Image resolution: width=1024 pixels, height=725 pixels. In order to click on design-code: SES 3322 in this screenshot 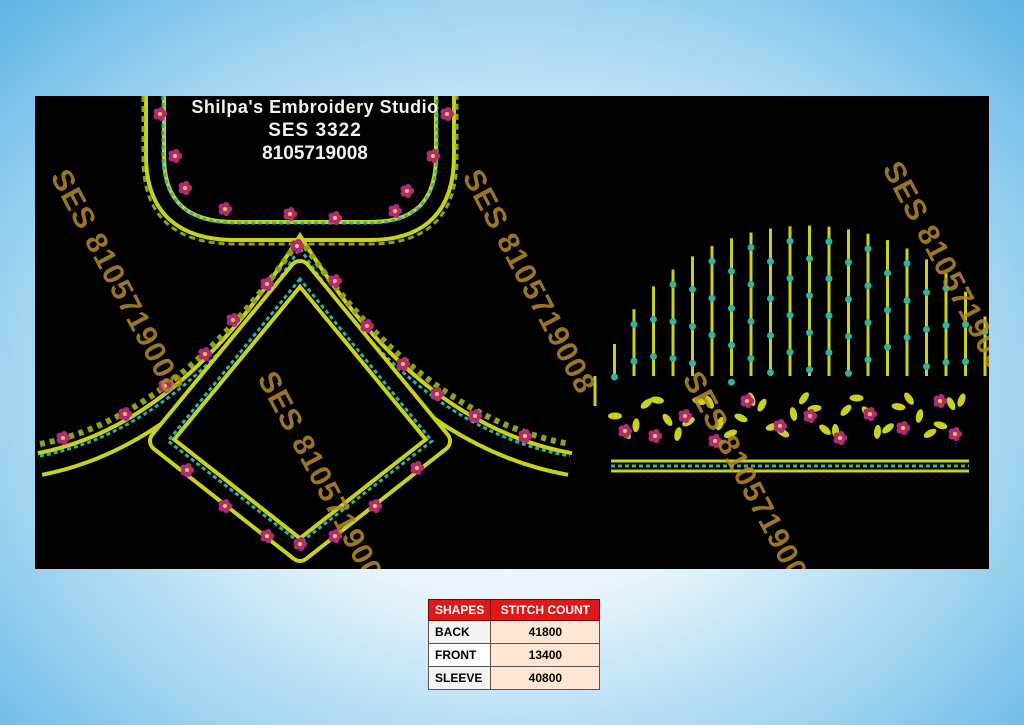, I will do `click(315, 130)`.